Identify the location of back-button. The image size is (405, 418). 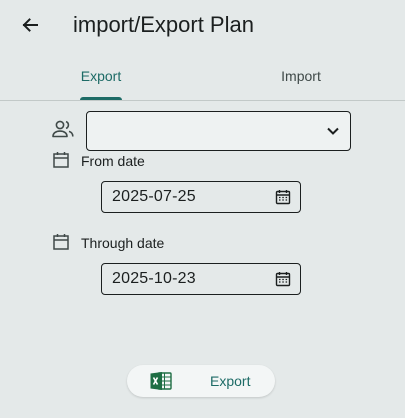
(30, 25).